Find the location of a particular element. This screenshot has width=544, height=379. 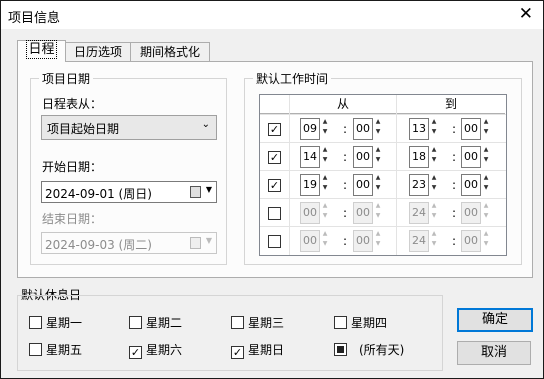

from-hour-field: 14 is located at coordinates (310, 157).